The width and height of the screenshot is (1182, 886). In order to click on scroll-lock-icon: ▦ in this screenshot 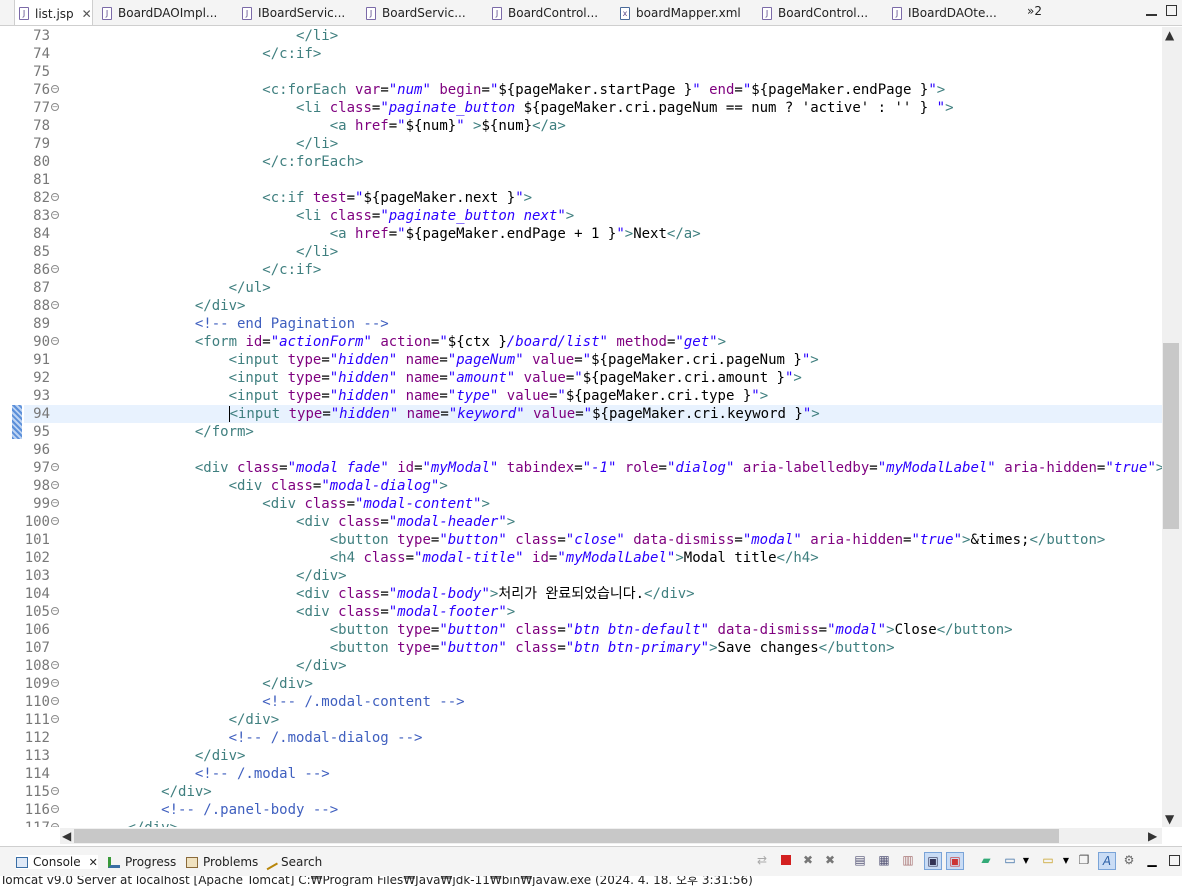, I will do `click(884, 860)`.